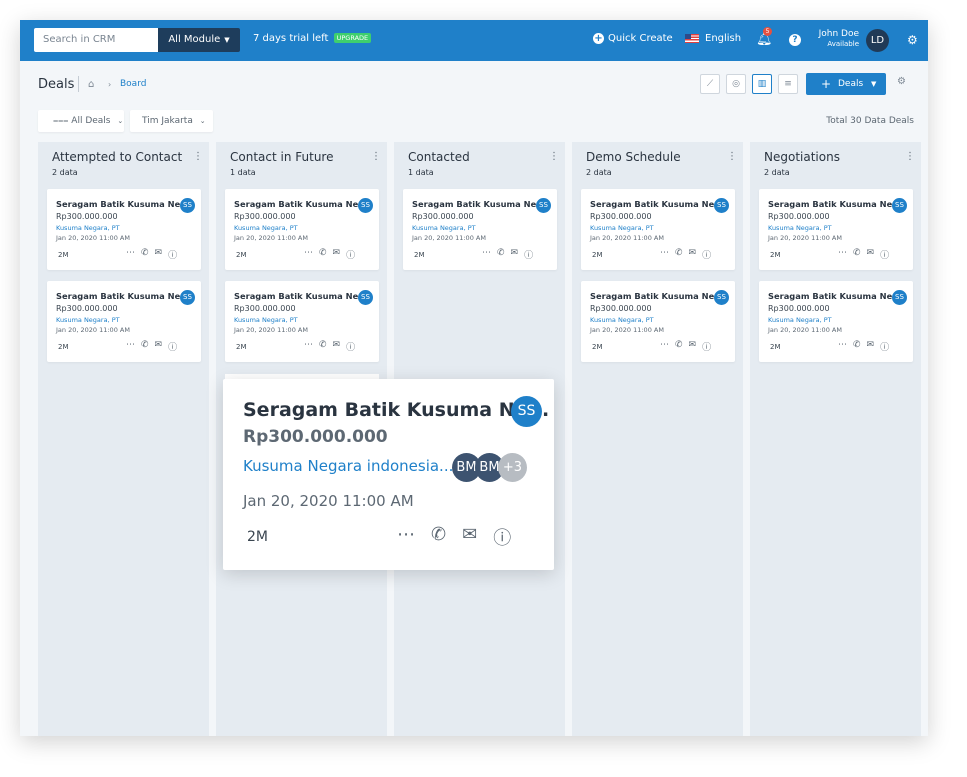  Describe the element at coordinates (912, 40) in the screenshot. I see `gear-icon: ⚙` at that location.